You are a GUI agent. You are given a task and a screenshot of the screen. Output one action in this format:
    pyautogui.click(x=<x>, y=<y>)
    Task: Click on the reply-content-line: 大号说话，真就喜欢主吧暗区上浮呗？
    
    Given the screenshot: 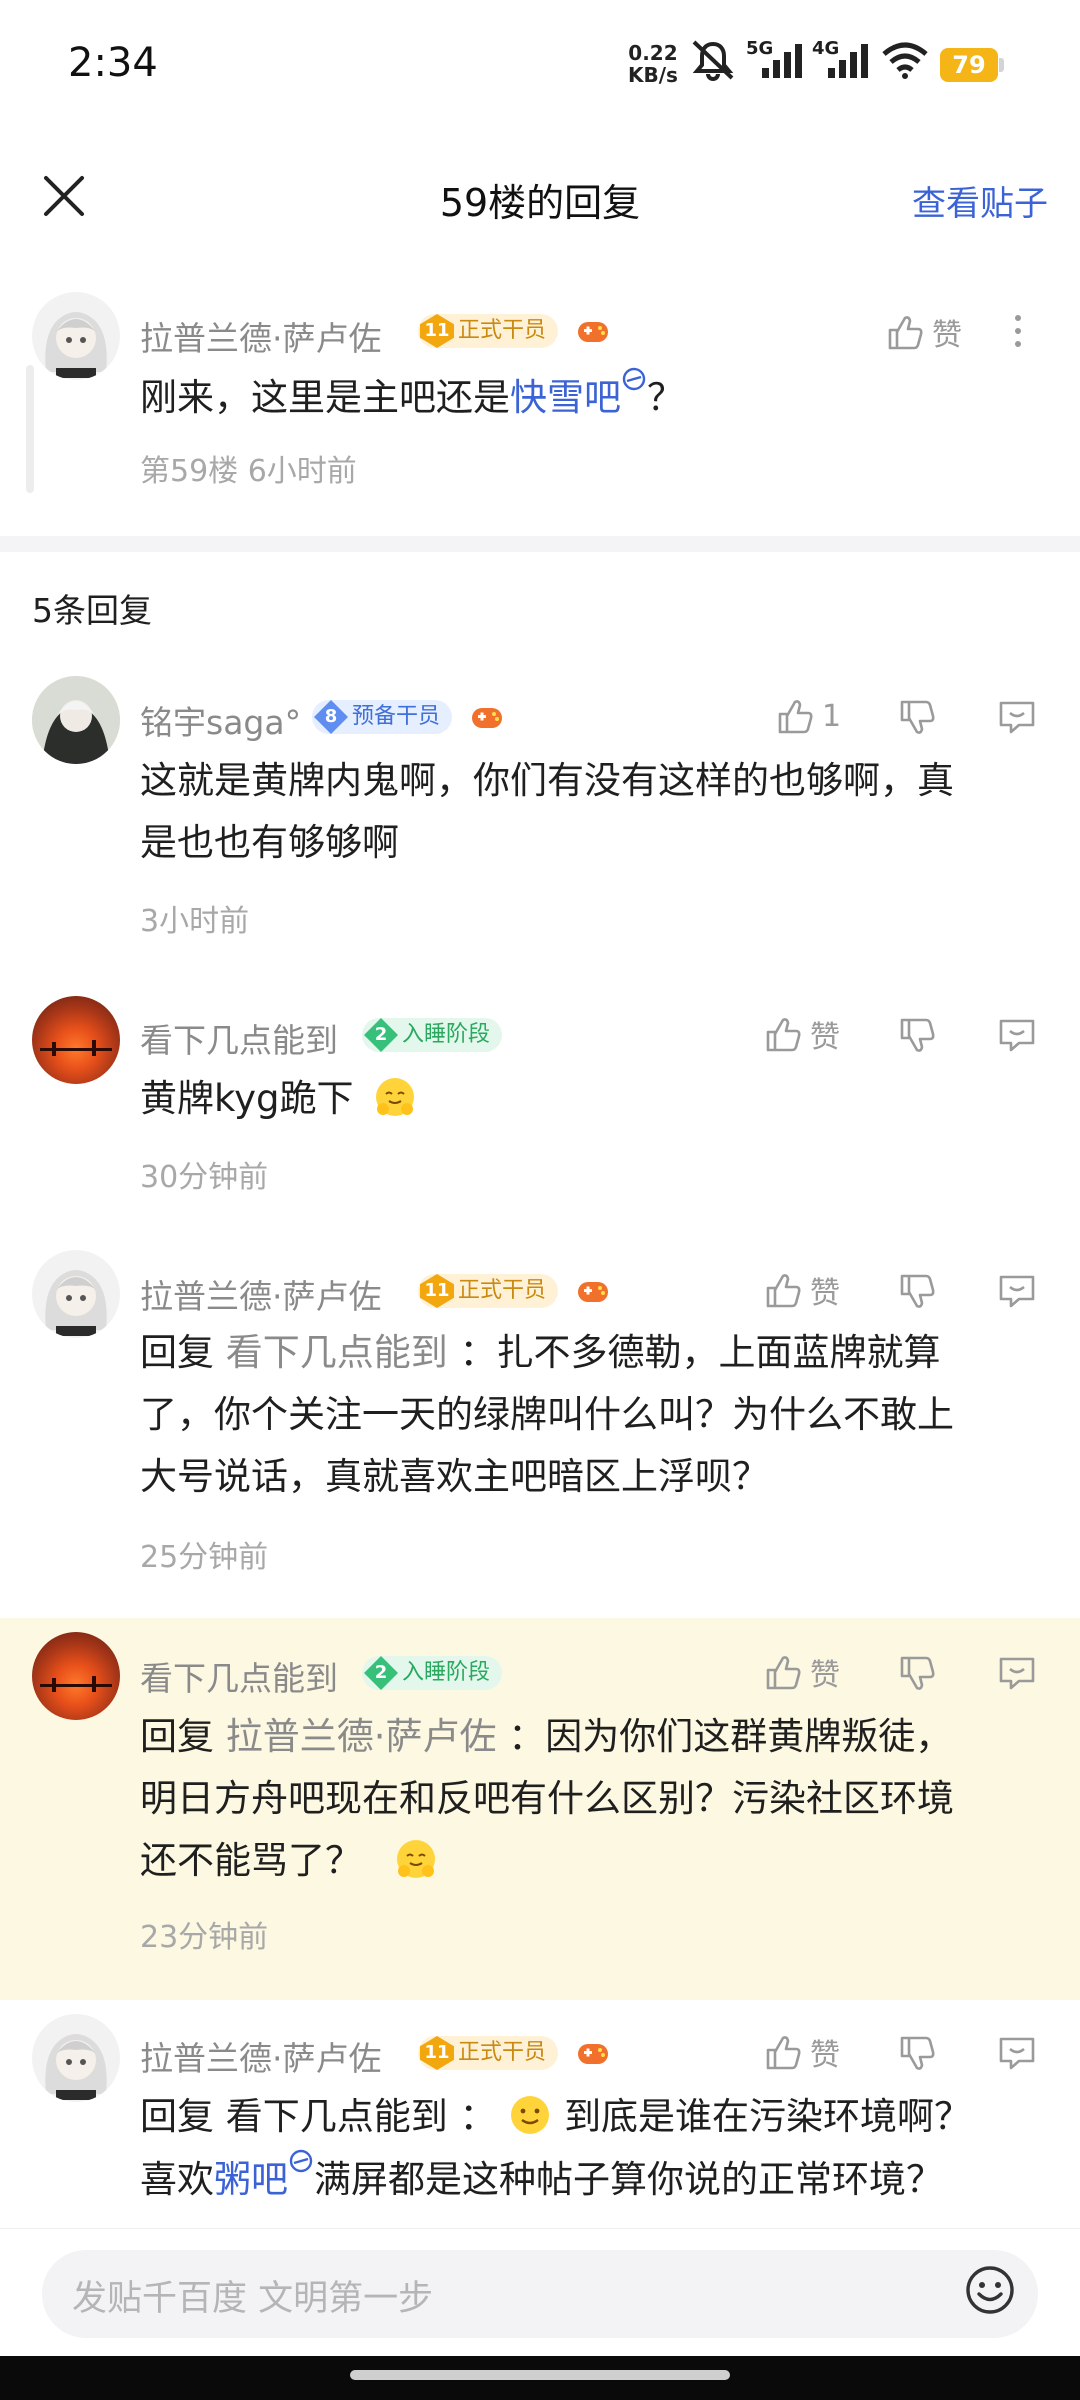 What is the action you would take?
    pyautogui.click(x=454, y=1476)
    